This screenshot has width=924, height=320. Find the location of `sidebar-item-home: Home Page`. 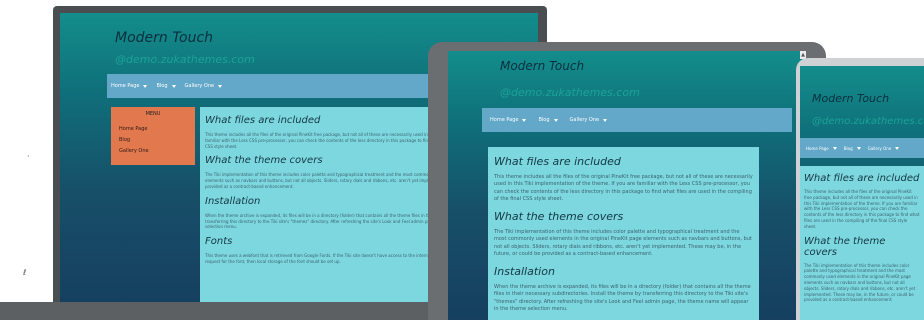

sidebar-item-home: Home Page is located at coordinates (157, 129).